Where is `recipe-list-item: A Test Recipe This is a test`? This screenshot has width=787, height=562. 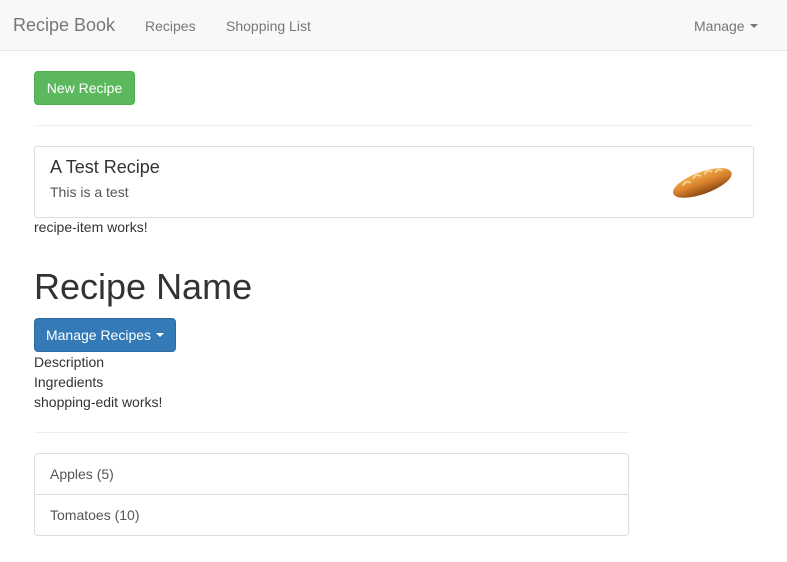
recipe-list-item: A Test Recipe This is a test is located at coordinates (394, 182).